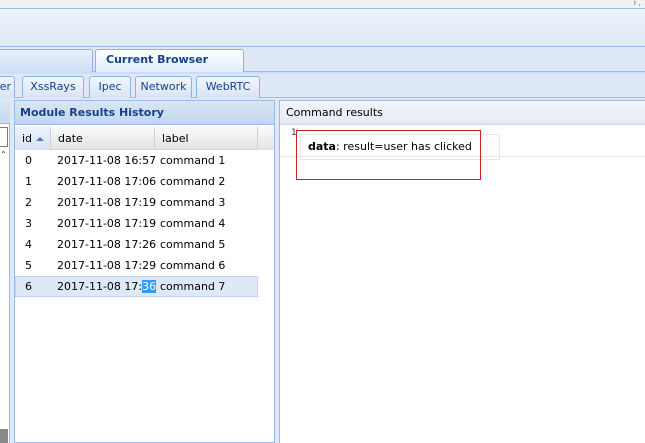 Image resolution: width=645 pixels, height=443 pixels. Describe the element at coordinates (193, 160) in the screenshot. I see `cell-label: command 1` at that location.